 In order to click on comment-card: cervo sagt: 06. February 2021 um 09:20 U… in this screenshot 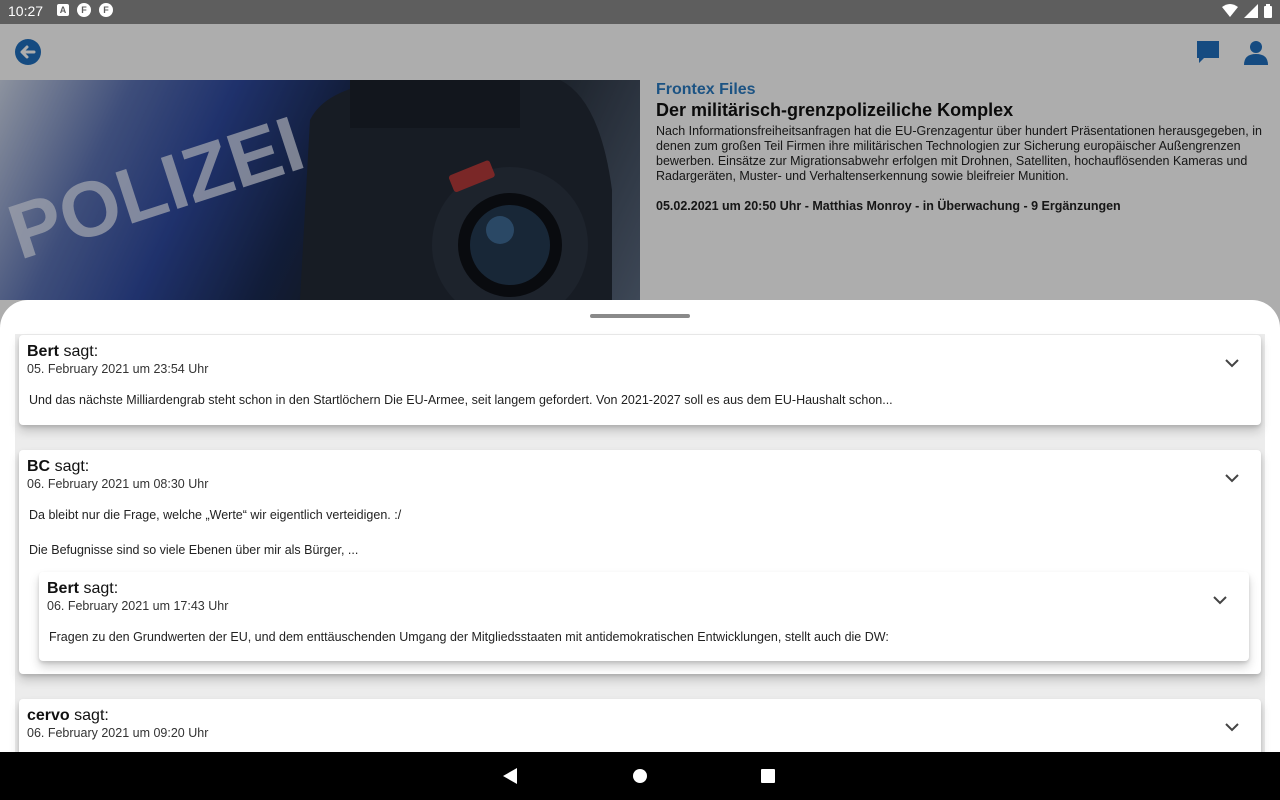, I will do `click(640, 725)`.